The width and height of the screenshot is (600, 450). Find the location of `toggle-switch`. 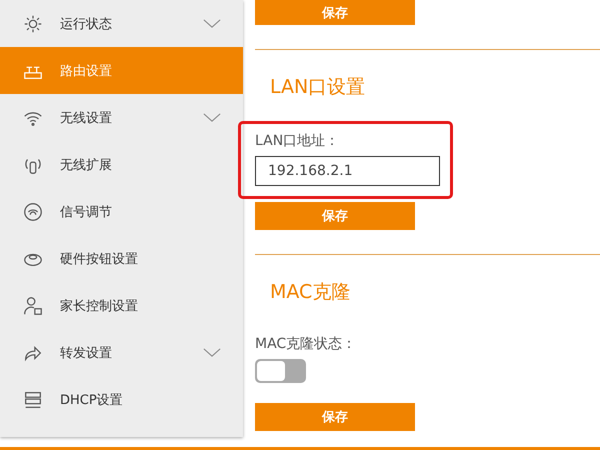

toggle-switch is located at coordinates (280, 371).